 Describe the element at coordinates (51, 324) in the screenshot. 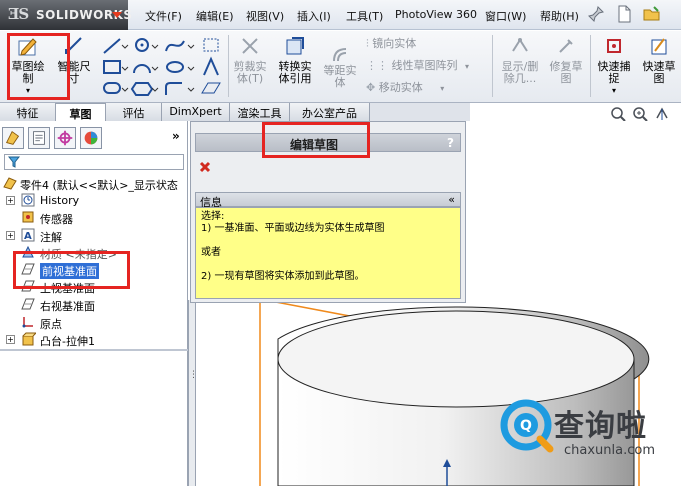

I see `tree-item-label: 原点` at that location.